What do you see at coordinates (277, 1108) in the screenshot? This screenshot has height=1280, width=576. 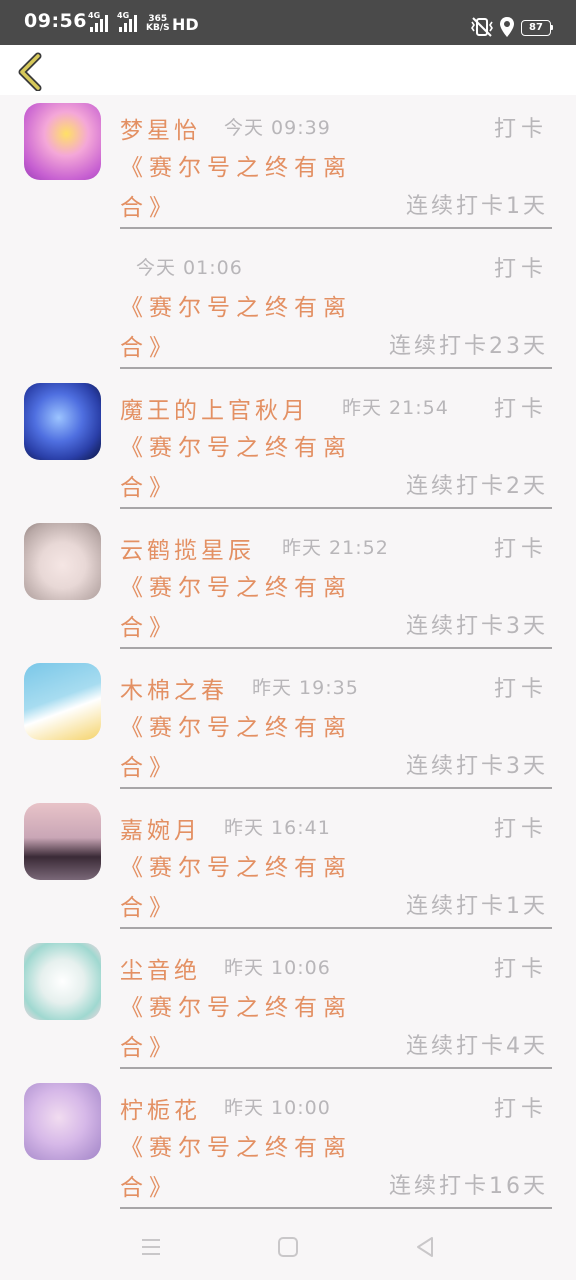 I see `checkin-time: 昨天 10:00` at bounding box center [277, 1108].